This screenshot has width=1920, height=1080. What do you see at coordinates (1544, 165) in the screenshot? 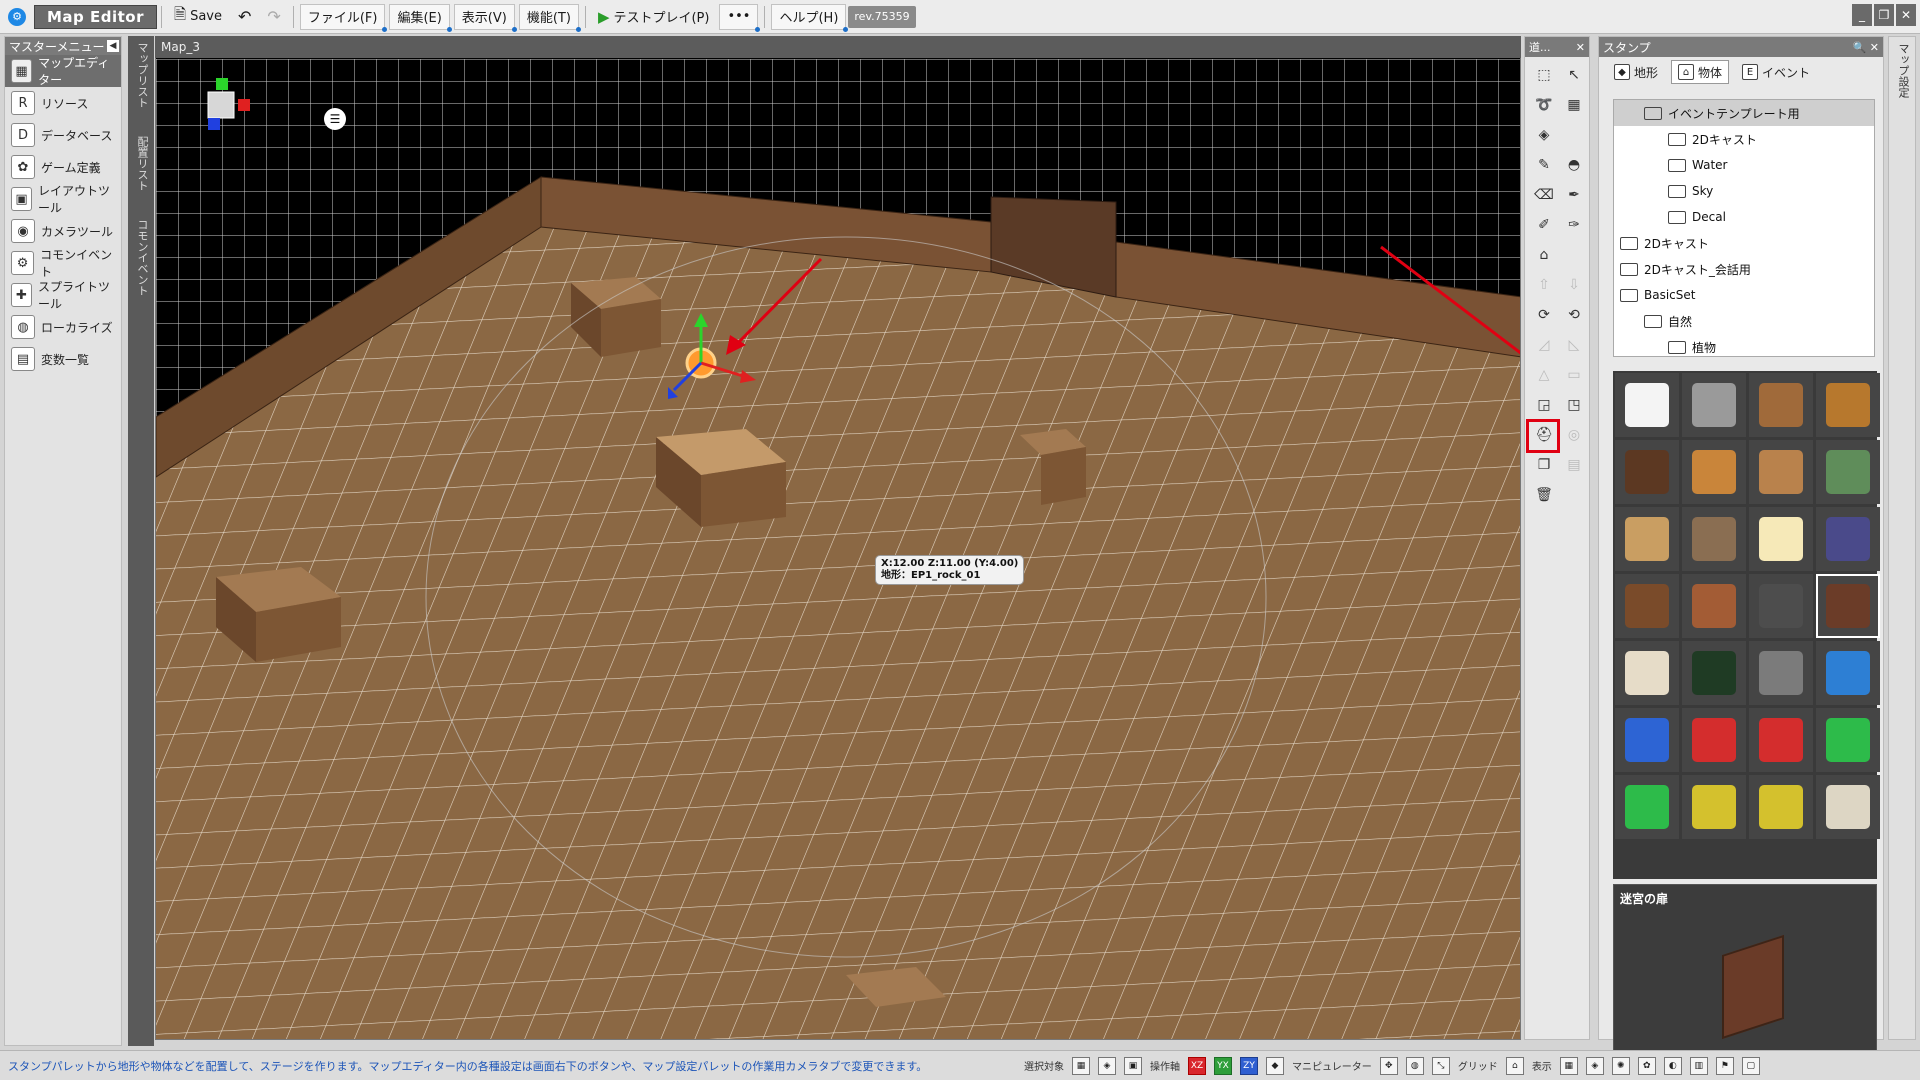
I see `pencil-icon: ✎` at bounding box center [1544, 165].